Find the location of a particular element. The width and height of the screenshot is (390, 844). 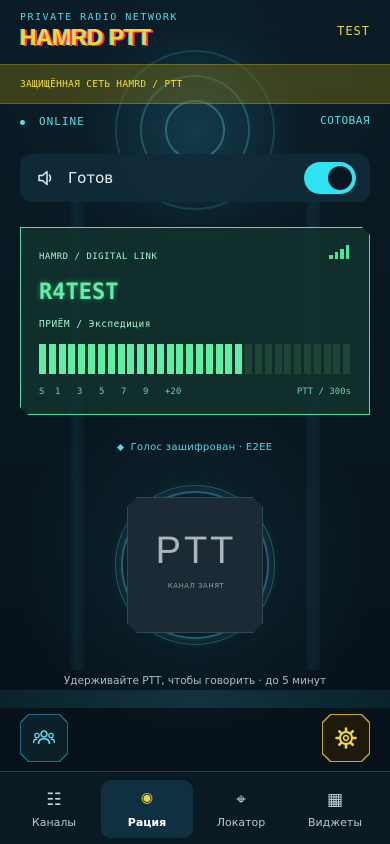

signal-strength-icon is located at coordinates (340, 252).